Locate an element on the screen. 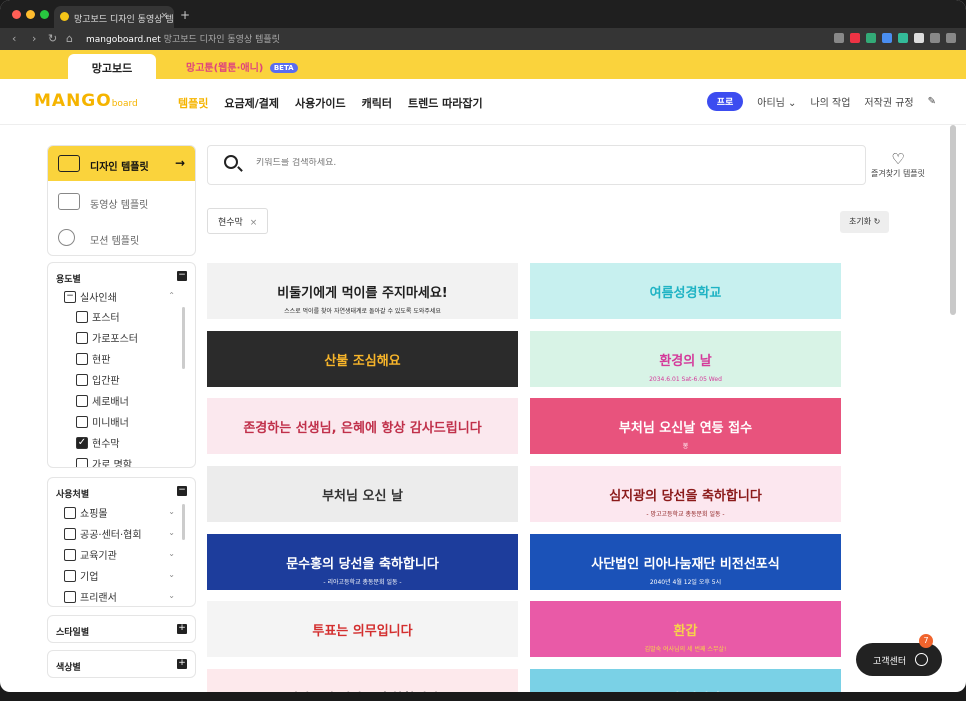 The width and height of the screenshot is (966, 701). user-item: 교육기관 is located at coordinates (90, 554).